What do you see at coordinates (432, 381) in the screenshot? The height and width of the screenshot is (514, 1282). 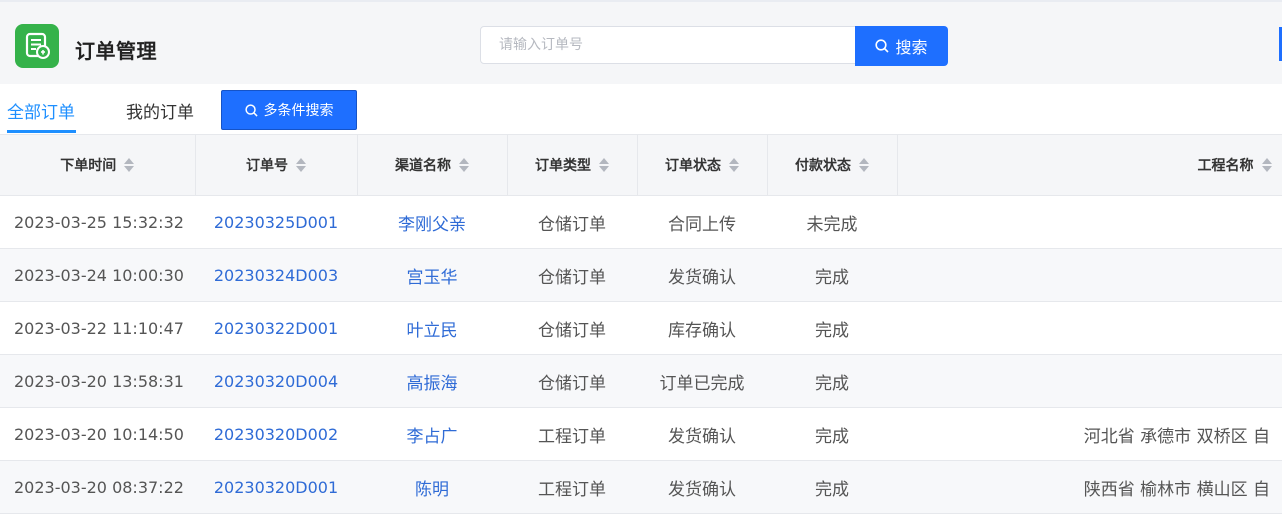 I see `channel-name-link: 高振海` at bounding box center [432, 381].